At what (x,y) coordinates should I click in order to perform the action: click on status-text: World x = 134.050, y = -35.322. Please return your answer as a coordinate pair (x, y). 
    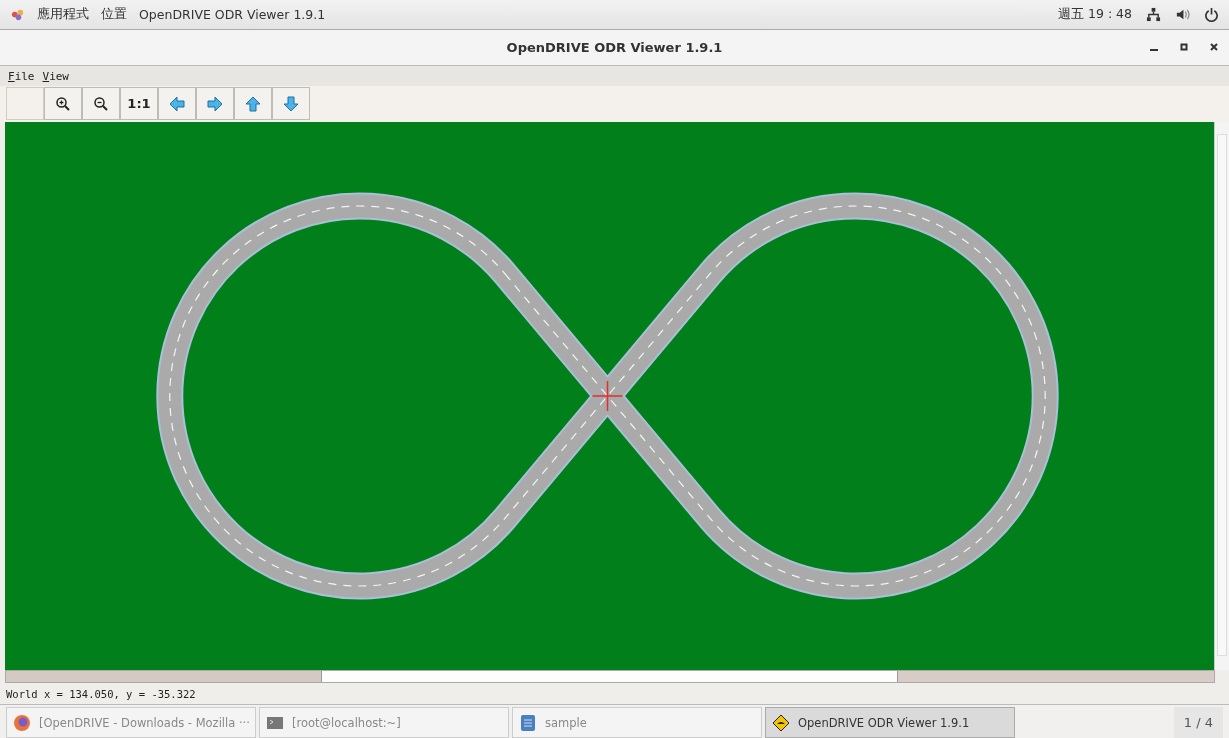
    Looking at the image, I should click on (101, 693).